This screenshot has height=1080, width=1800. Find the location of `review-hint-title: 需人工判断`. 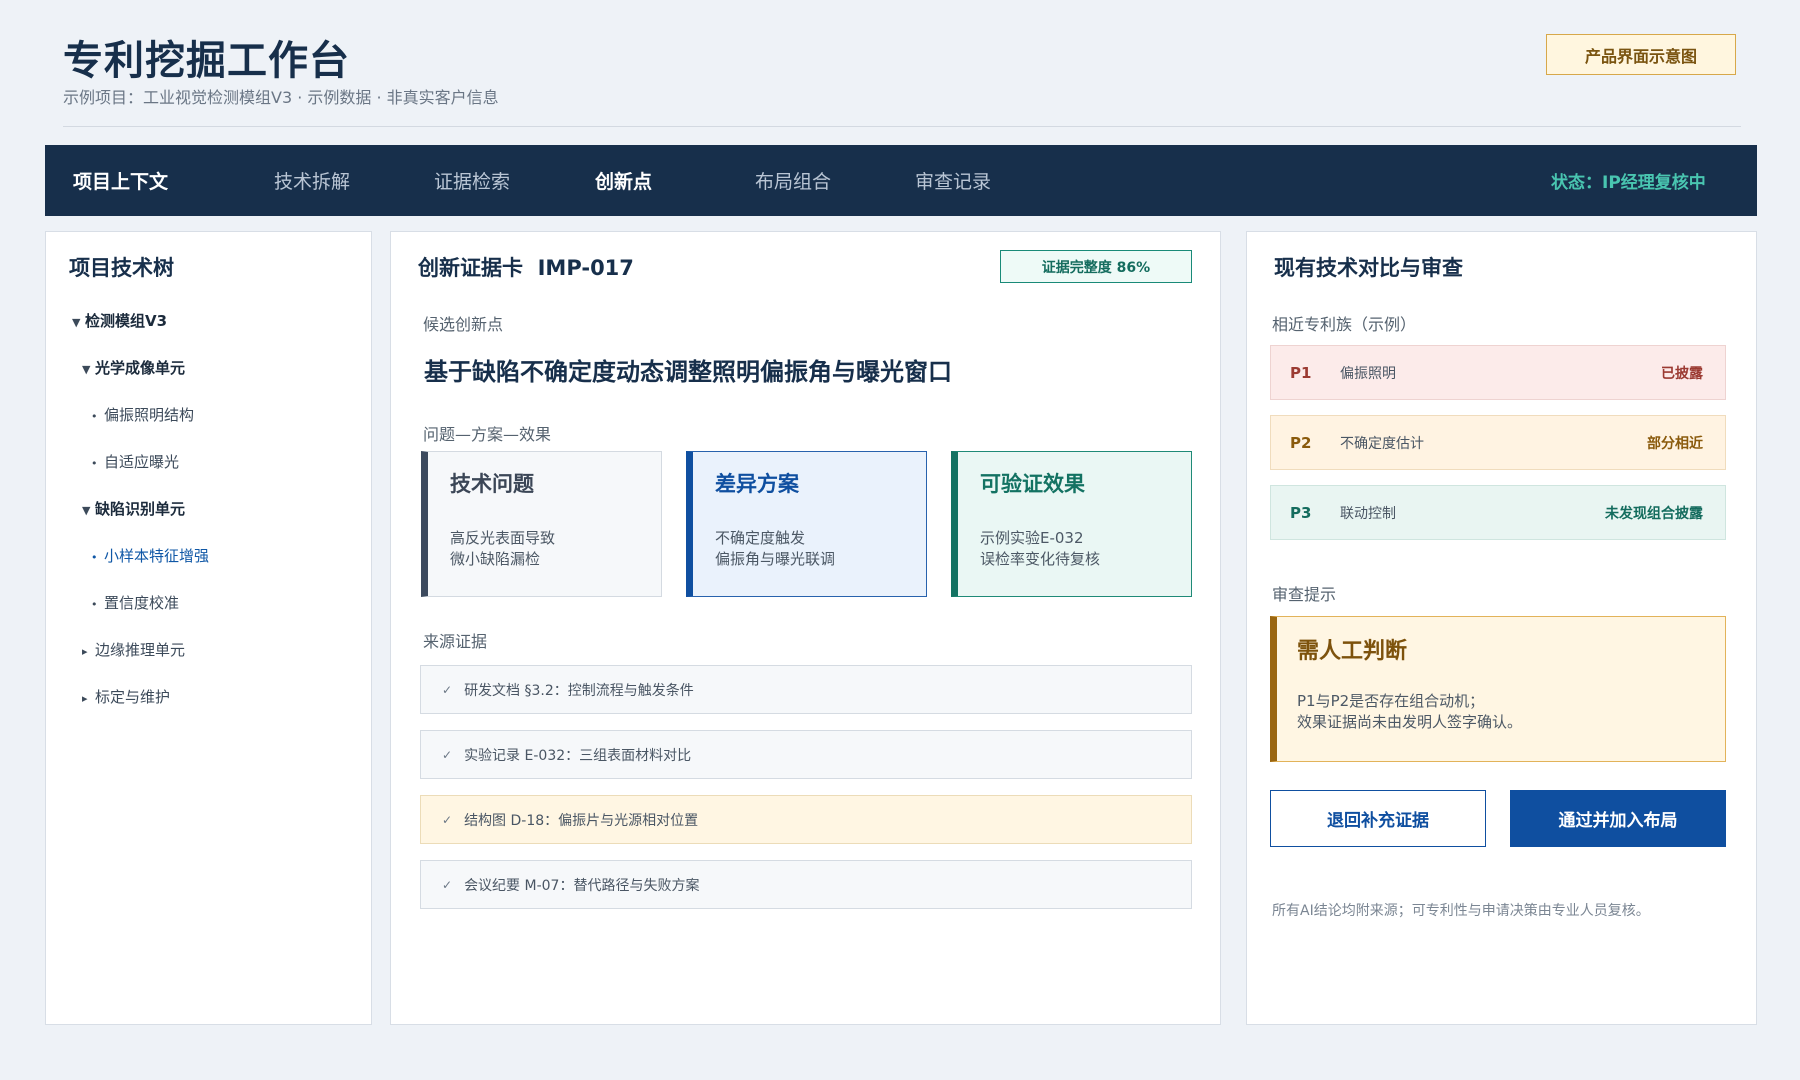

review-hint-title: 需人工判断 is located at coordinates (1352, 651).